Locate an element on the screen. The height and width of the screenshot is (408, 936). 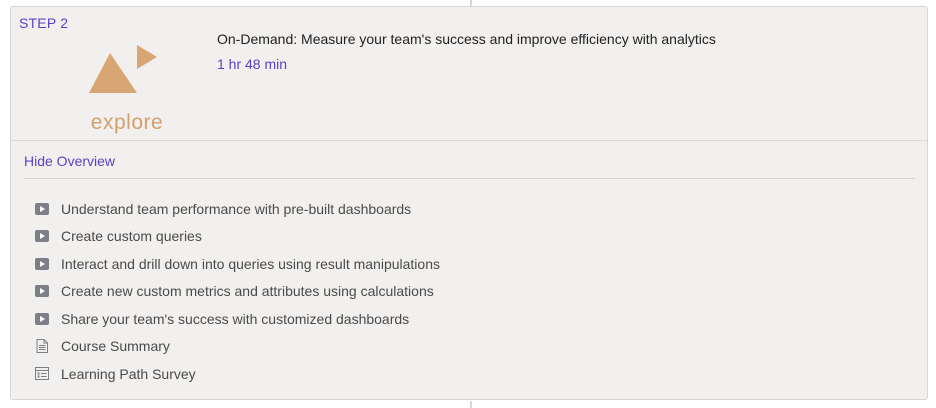
explore-logo: explore is located at coordinates (127, 89).